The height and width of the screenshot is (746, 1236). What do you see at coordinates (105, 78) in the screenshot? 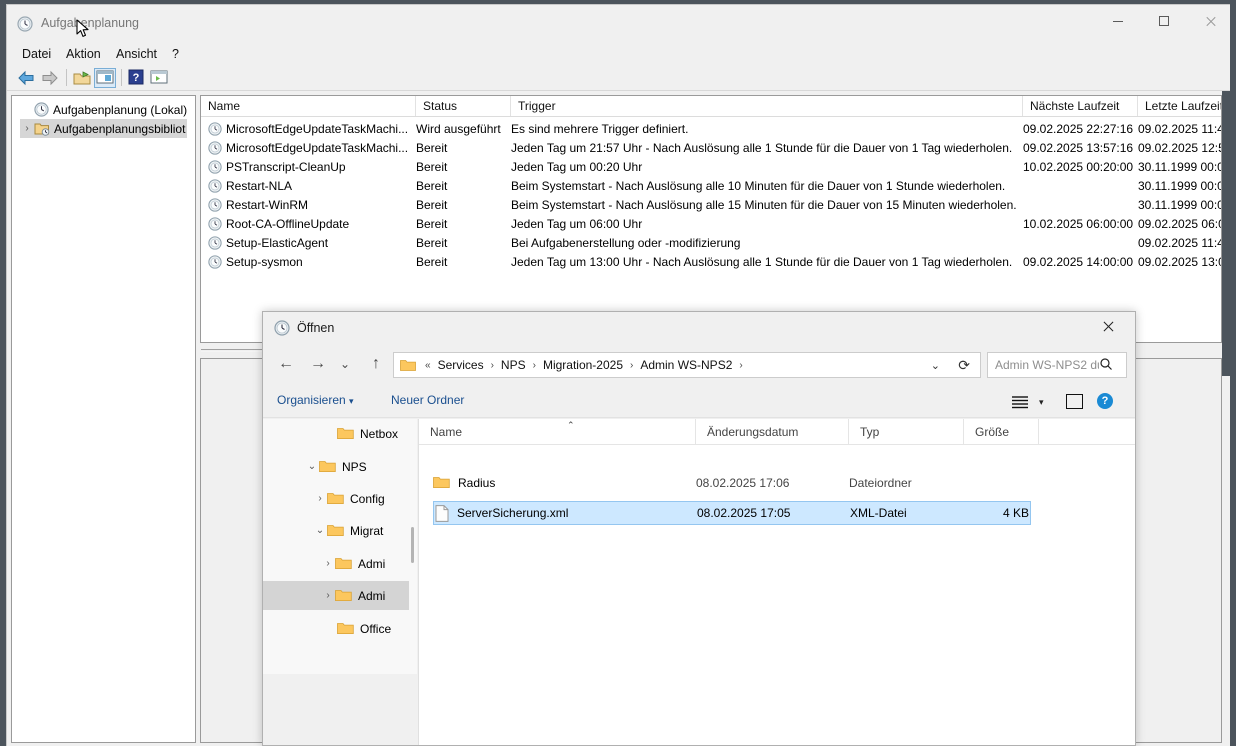
I see `show-console-tree-icon` at bounding box center [105, 78].